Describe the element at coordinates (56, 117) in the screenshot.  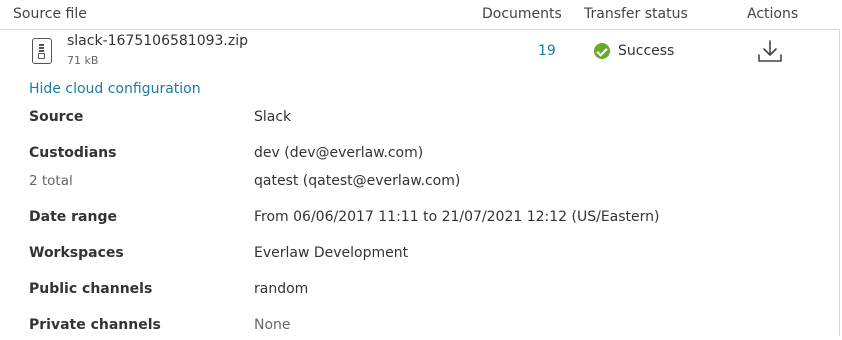
I see `source-label: Source` at that location.